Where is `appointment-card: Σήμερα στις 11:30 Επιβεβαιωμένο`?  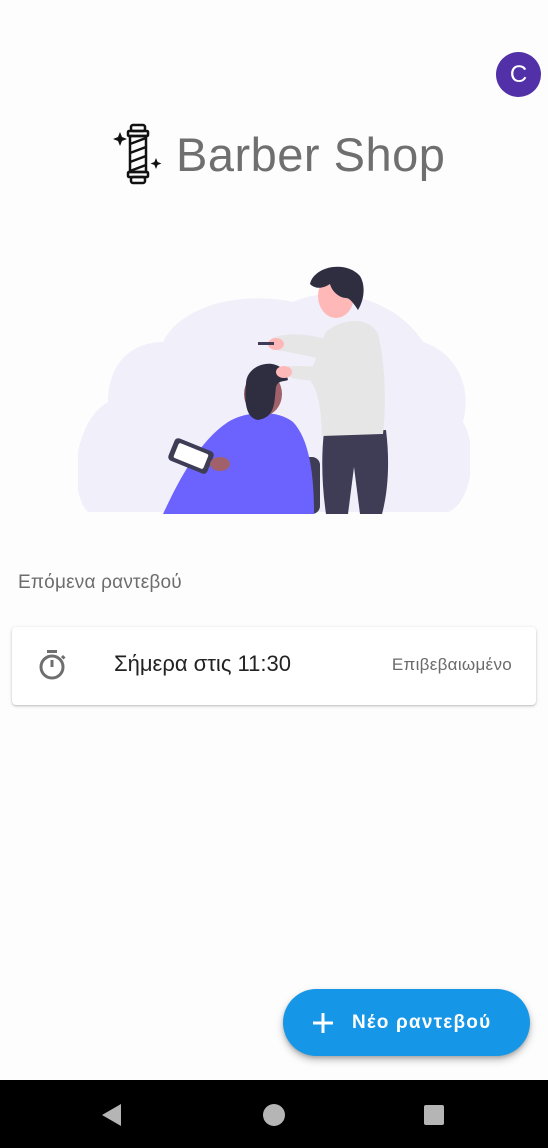 appointment-card: Σήμερα στις 11:30 Επιβεβαιωμένο is located at coordinates (274, 666).